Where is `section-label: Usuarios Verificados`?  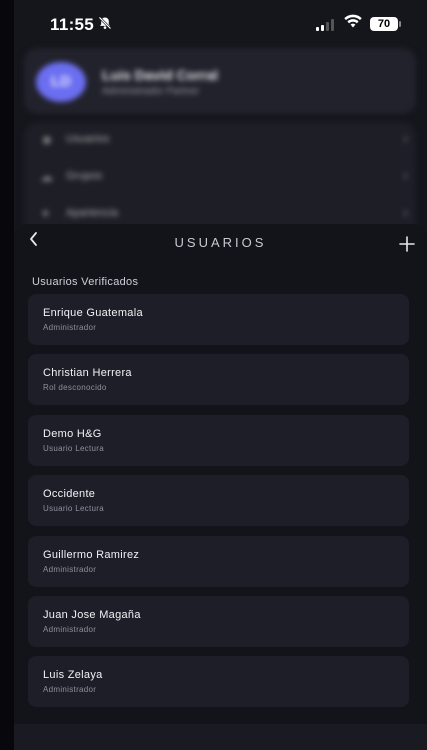 section-label: Usuarios Verificados is located at coordinates (85, 282).